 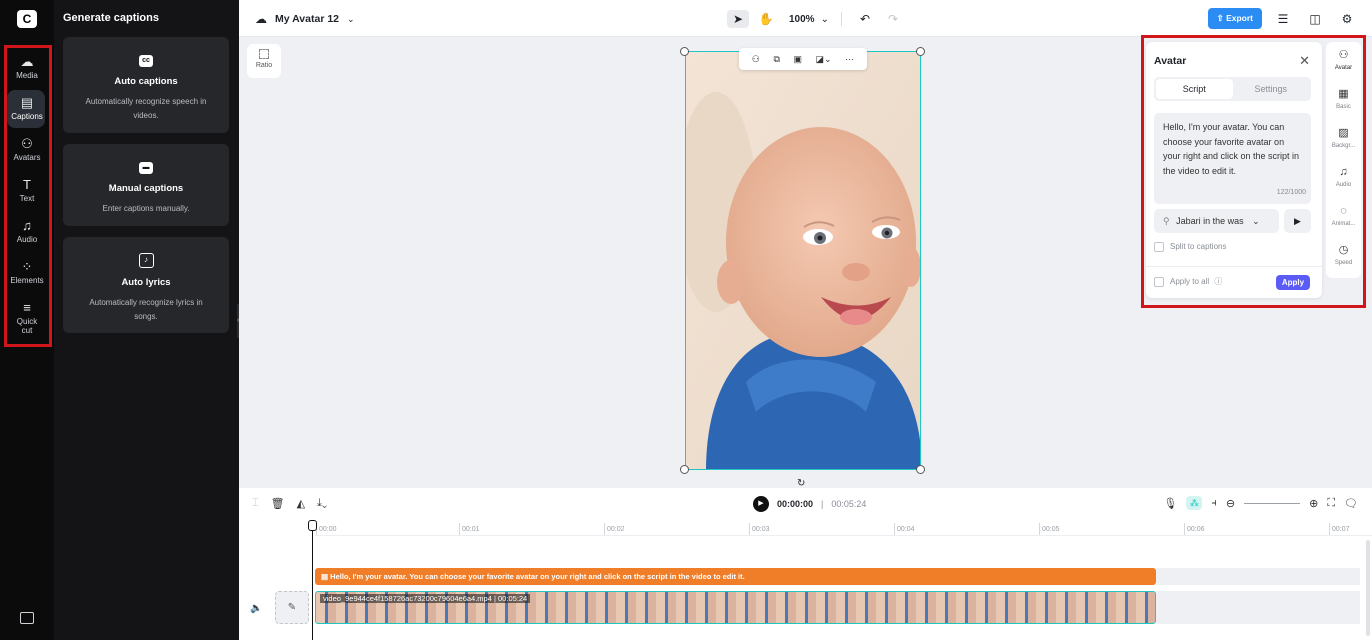 What do you see at coordinates (322, 503) in the screenshot?
I see `download-icon: ⤓⌄` at bounding box center [322, 503].